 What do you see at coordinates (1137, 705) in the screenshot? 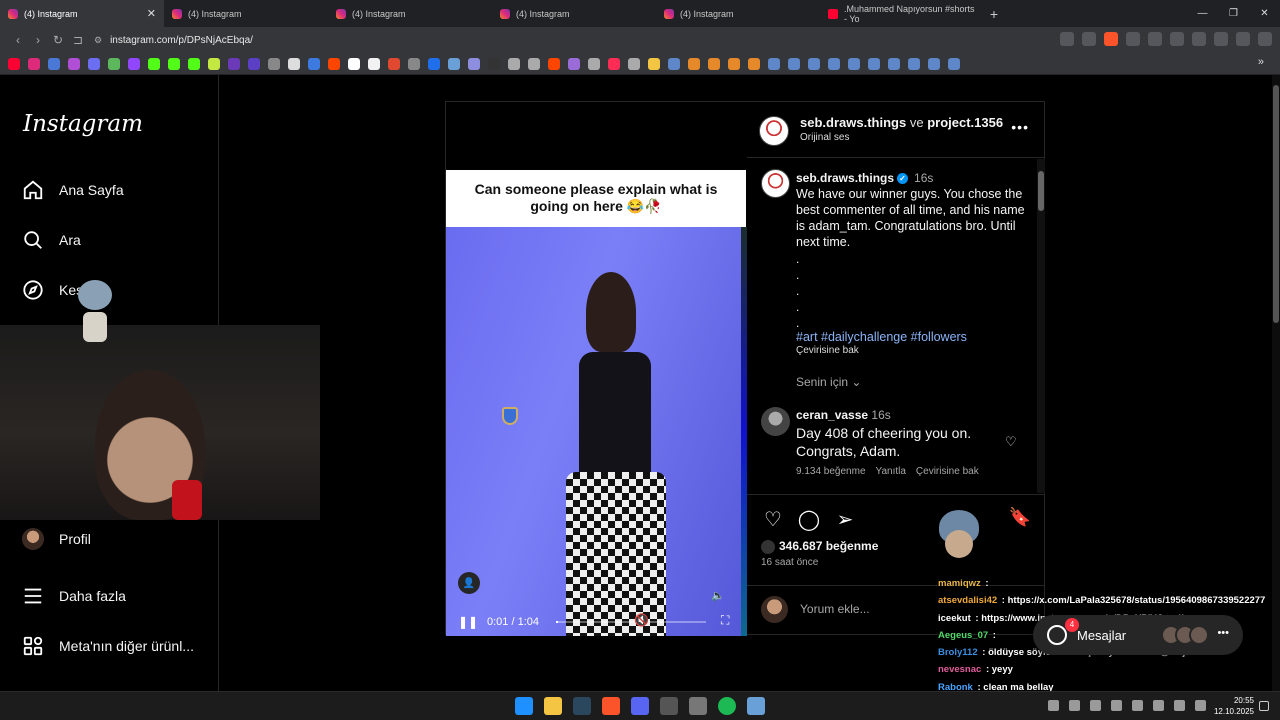
I see `speaker-icon` at bounding box center [1137, 705].